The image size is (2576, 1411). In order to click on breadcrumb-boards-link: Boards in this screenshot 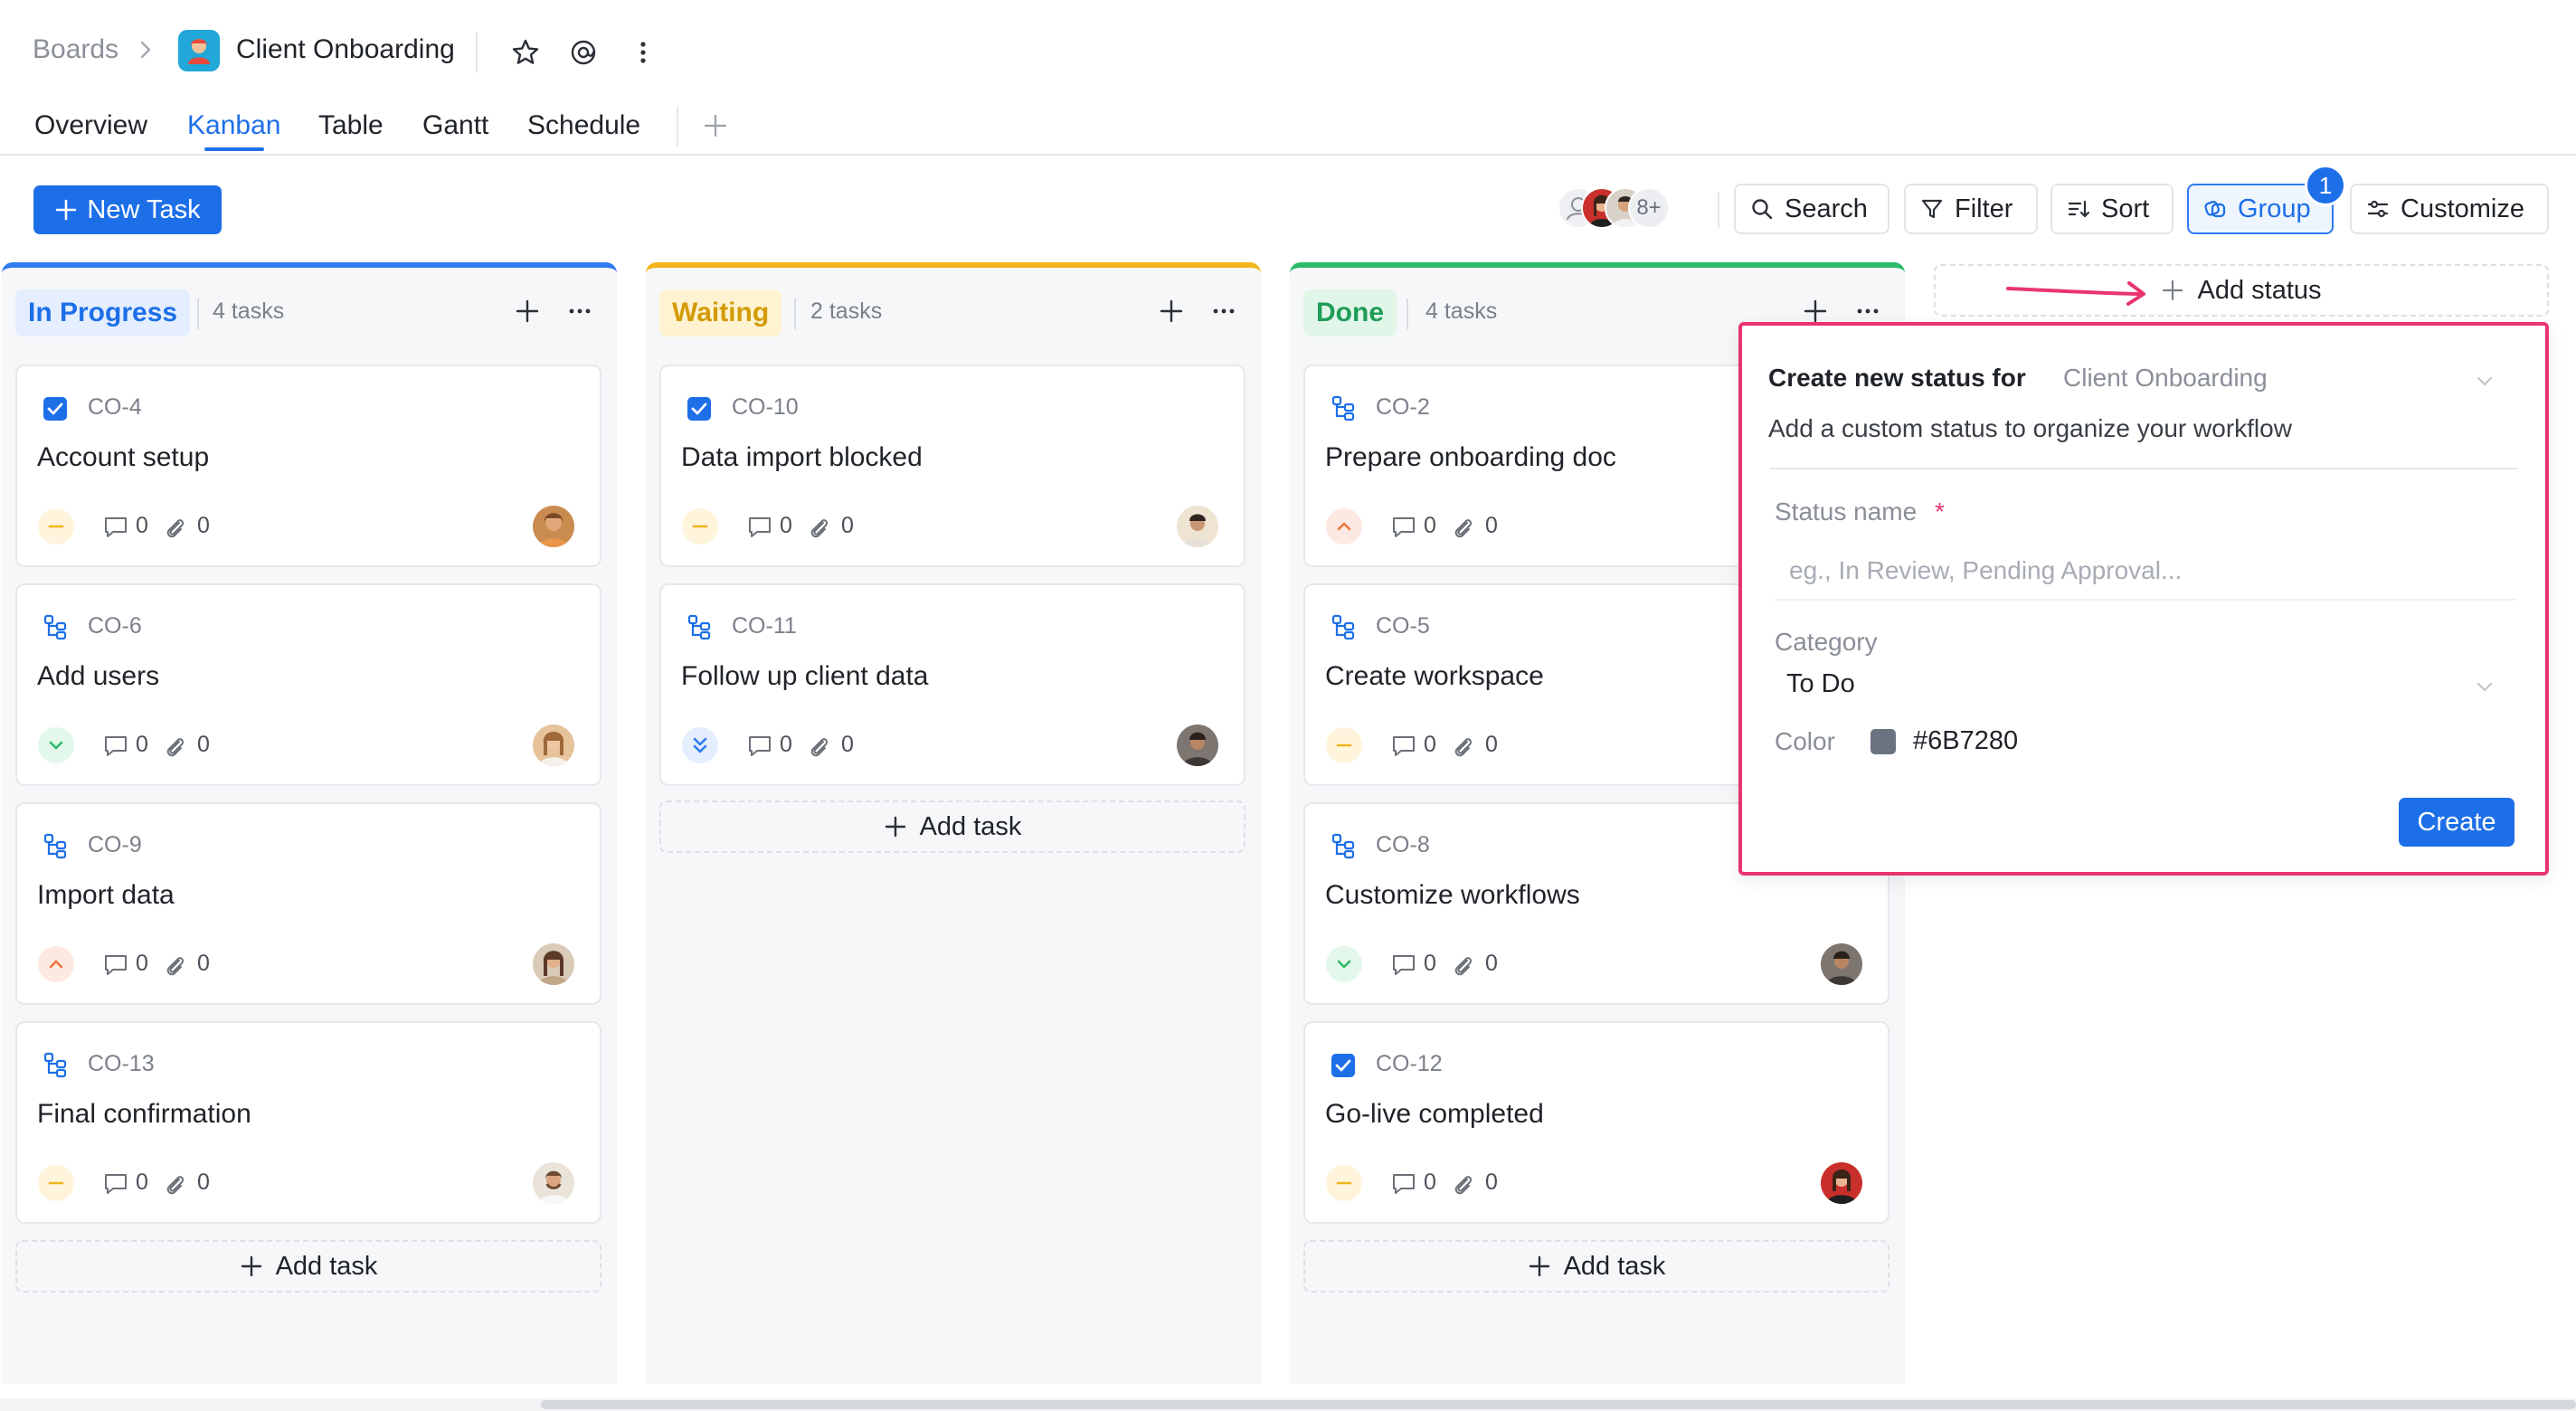, I will do `click(76, 49)`.